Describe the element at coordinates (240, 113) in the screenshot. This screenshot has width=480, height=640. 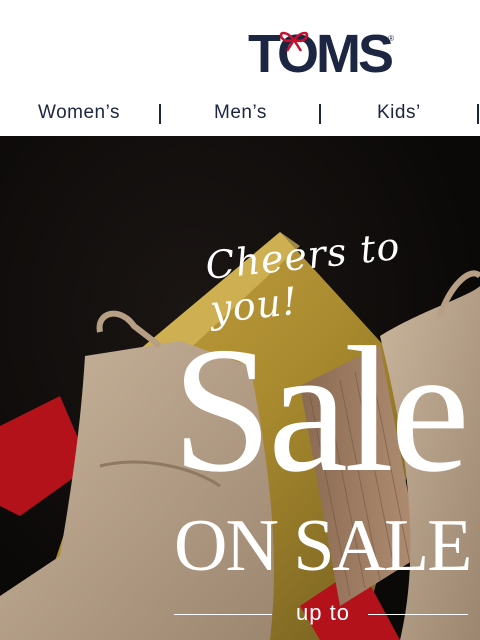
I see `nav-item-mens: Men’s` at that location.